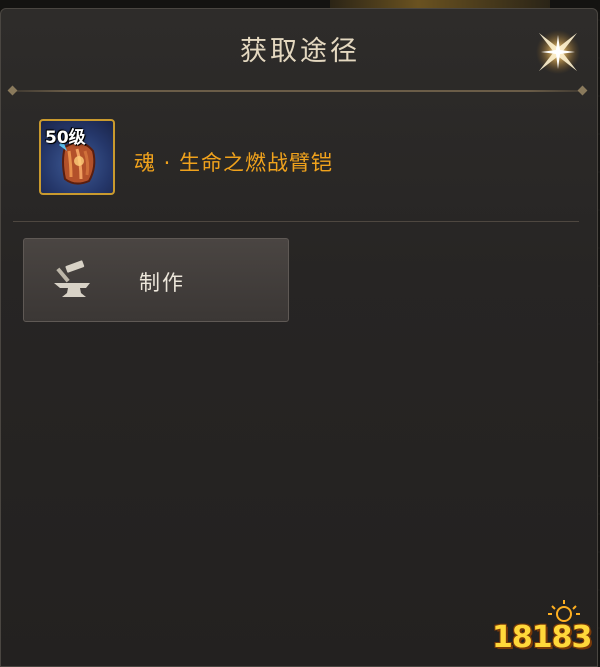  Describe the element at coordinates (162, 283) in the screenshot. I see `source-craft-label: 制作` at that location.